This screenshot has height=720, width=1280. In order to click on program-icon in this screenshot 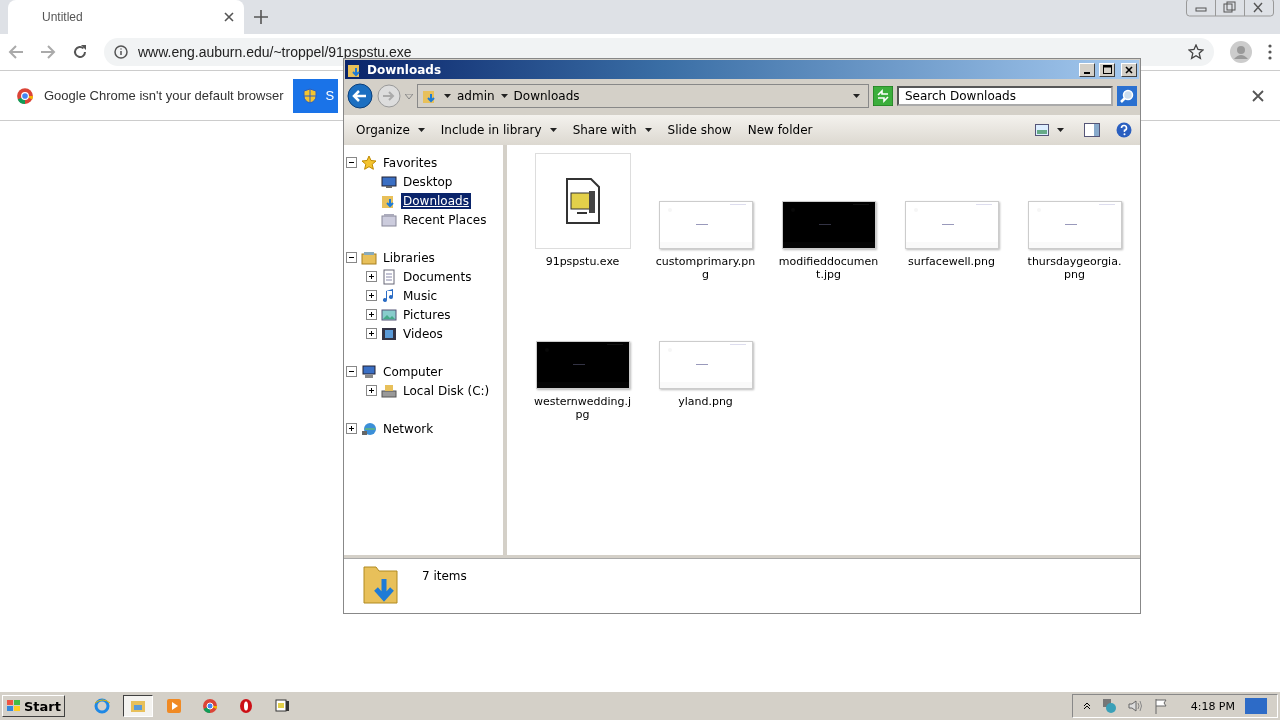, I will do `click(282, 706)`.